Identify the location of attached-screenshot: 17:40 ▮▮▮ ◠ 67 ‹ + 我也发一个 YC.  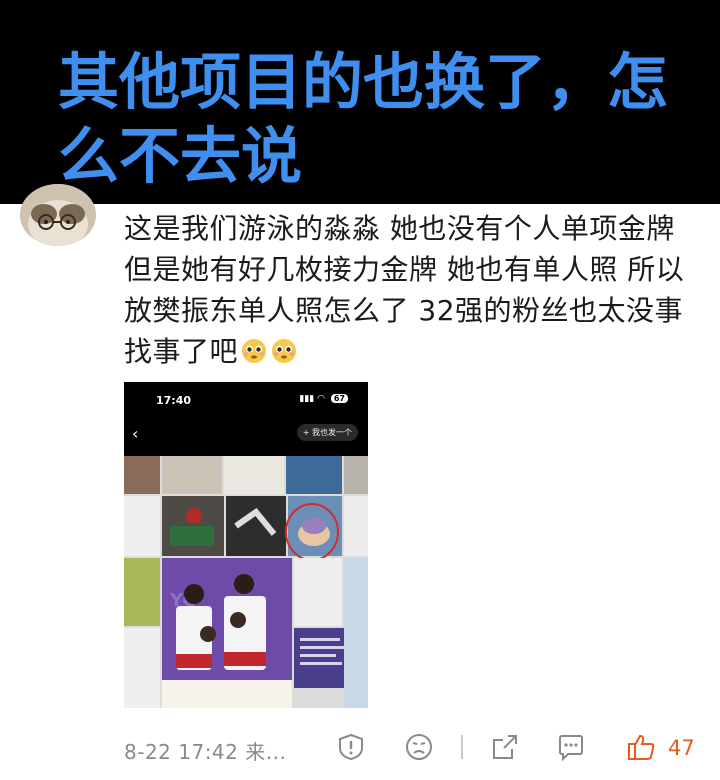
(246, 545).